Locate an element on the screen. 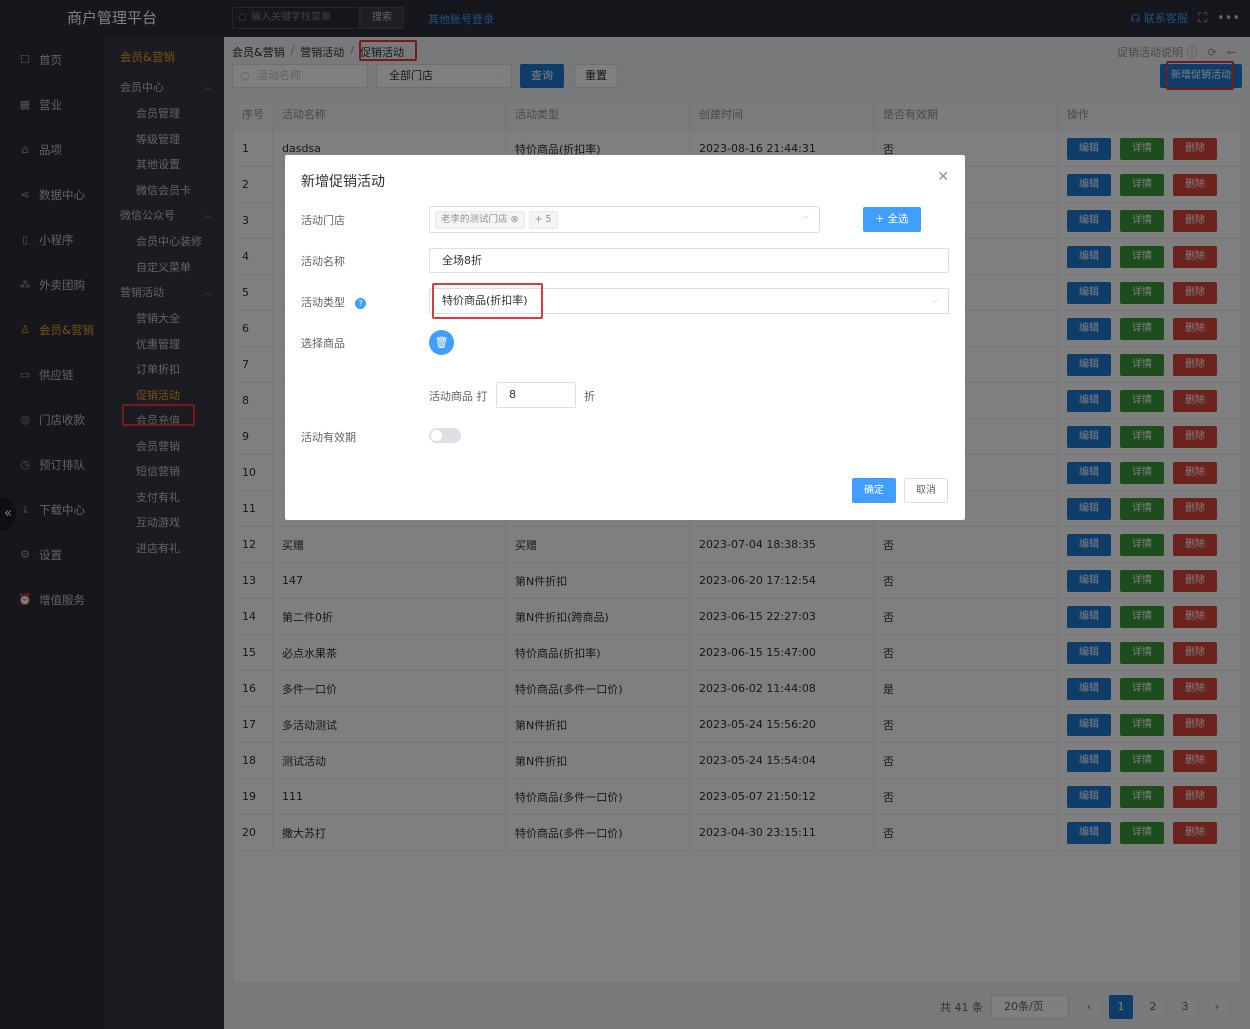 This screenshot has height=1029, width=1250. type-label-row: 活动类型? is located at coordinates (333, 302).